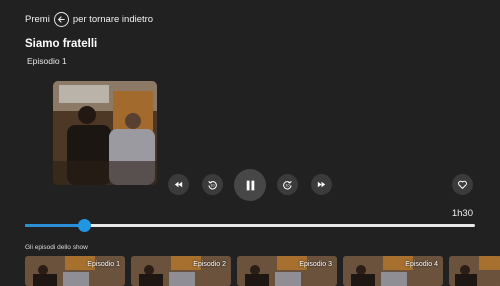  What do you see at coordinates (209, 264) in the screenshot?
I see `episode-label: Episodio 2` at bounding box center [209, 264].